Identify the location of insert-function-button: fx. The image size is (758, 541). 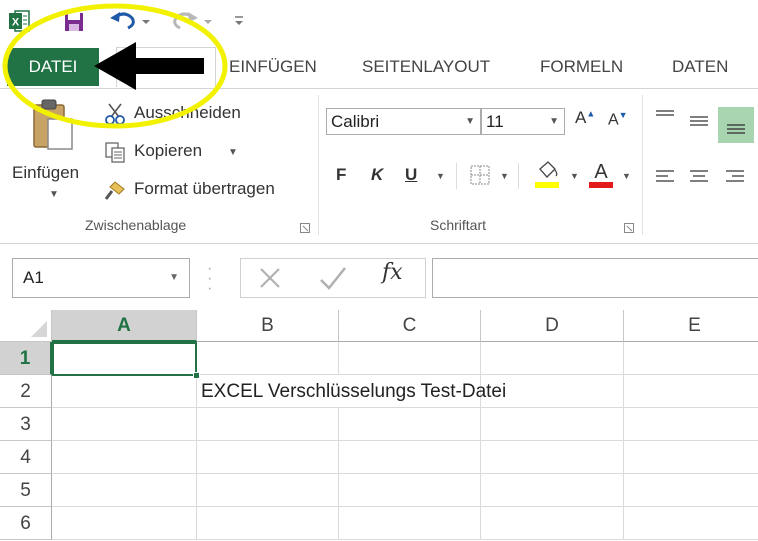
(392, 272).